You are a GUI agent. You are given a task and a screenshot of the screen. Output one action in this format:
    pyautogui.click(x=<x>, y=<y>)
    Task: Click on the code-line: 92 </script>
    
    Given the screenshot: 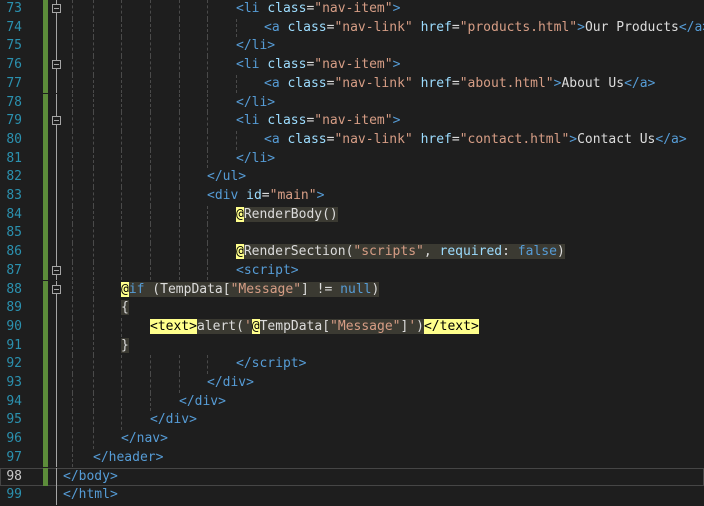 What is the action you would take?
    pyautogui.click(x=352, y=364)
    